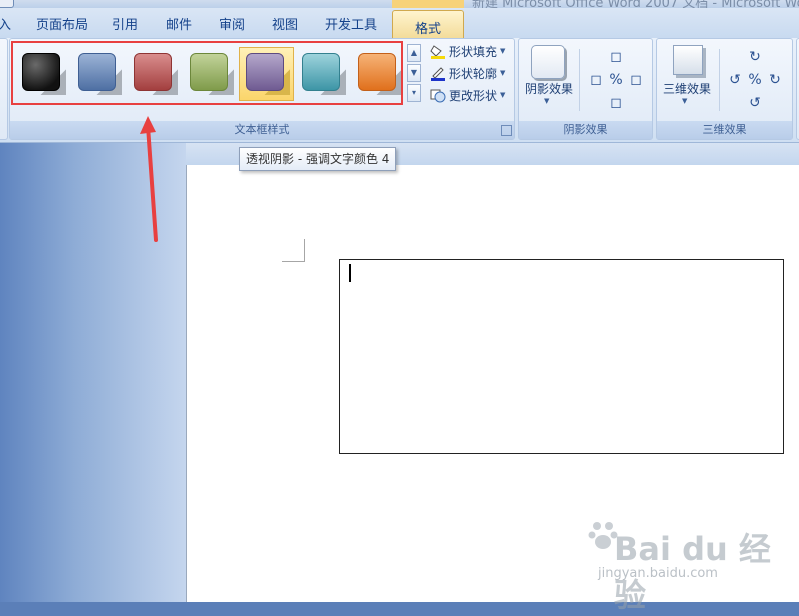  Describe the element at coordinates (585, 130) in the screenshot. I see `shadow-effects-group-label: 阴影效果` at that location.